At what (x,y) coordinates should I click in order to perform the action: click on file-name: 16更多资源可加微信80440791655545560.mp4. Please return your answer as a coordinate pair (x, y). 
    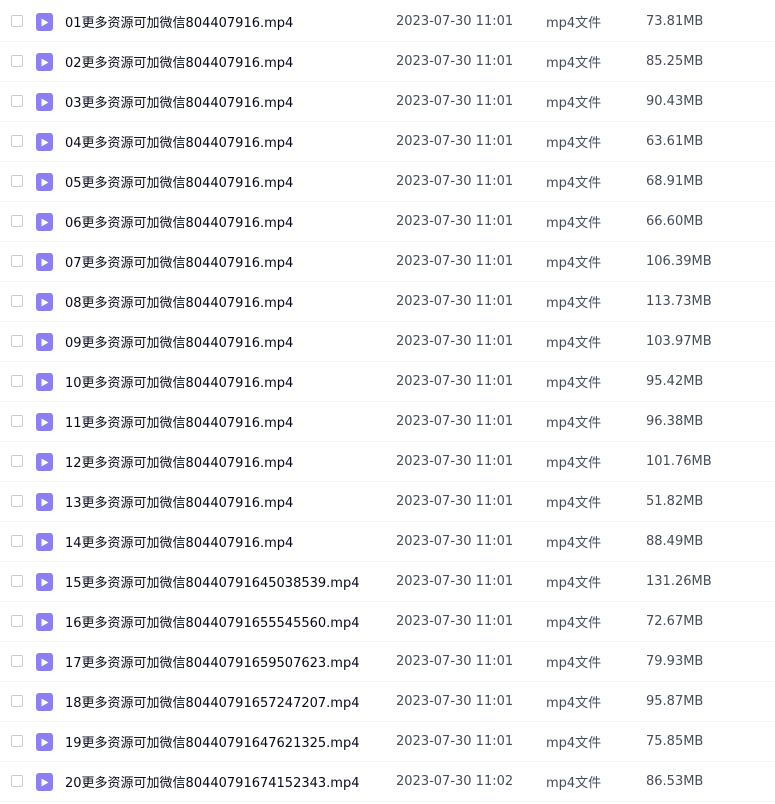
    Looking at the image, I should click on (212, 621).